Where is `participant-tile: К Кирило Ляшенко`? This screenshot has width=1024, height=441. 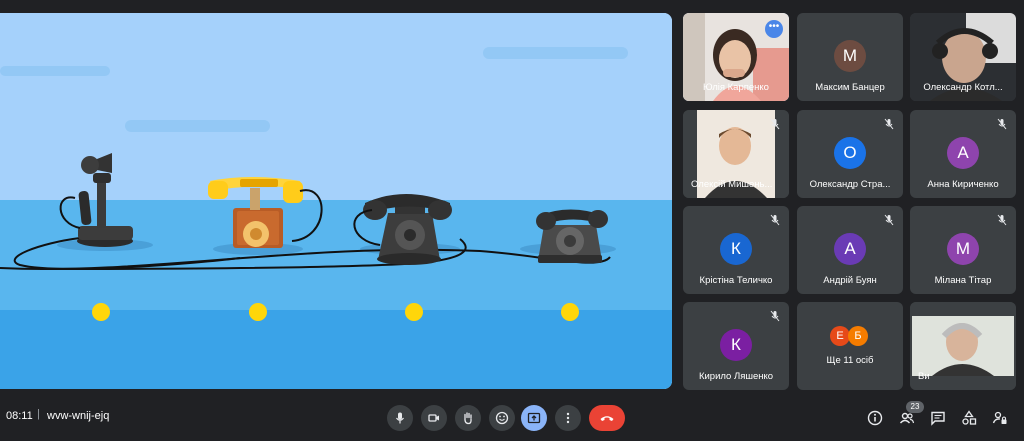
participant-tile: К Кирило Ляшенко is located at coordinates (736, 346).